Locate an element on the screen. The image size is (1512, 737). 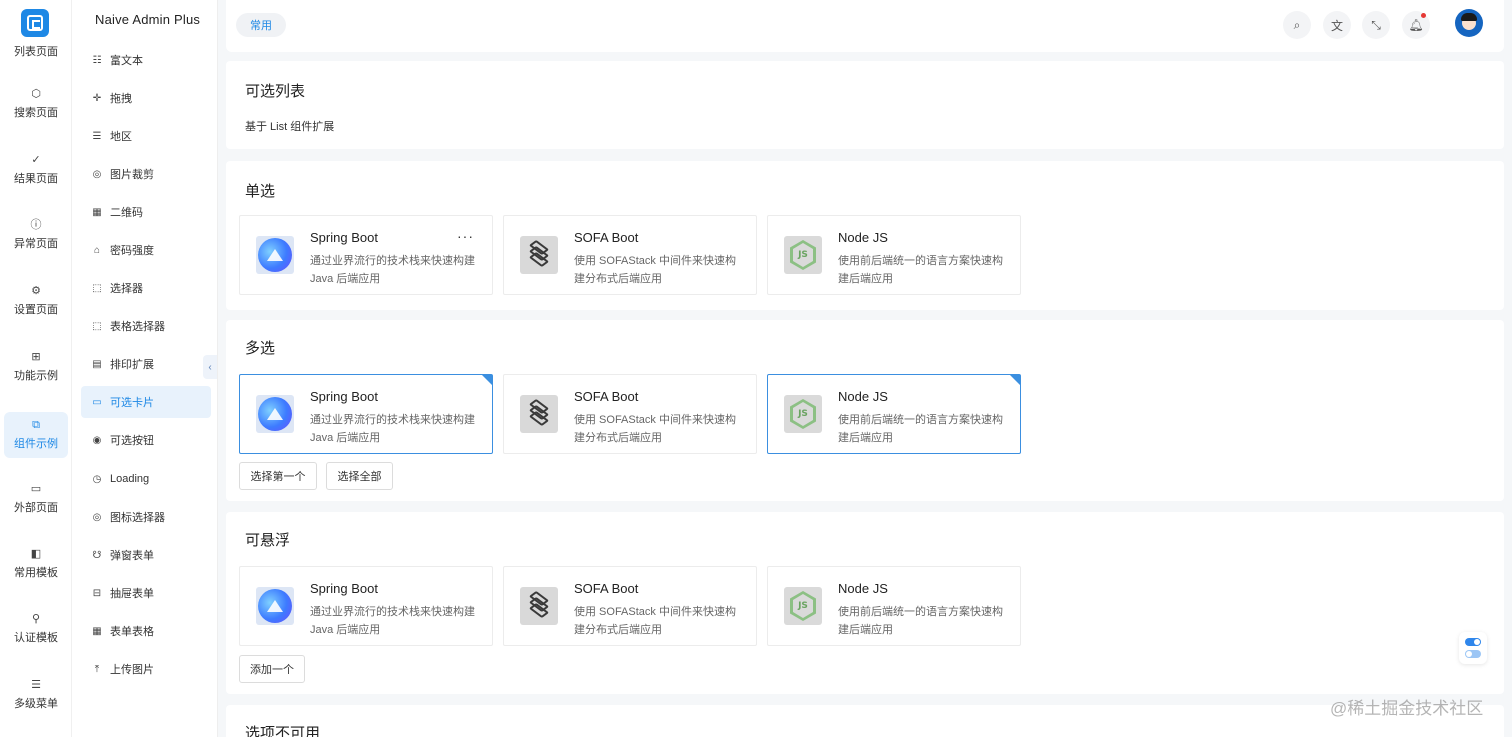
rail-item-label: 功能示例 is located at coordinates (36, 376).